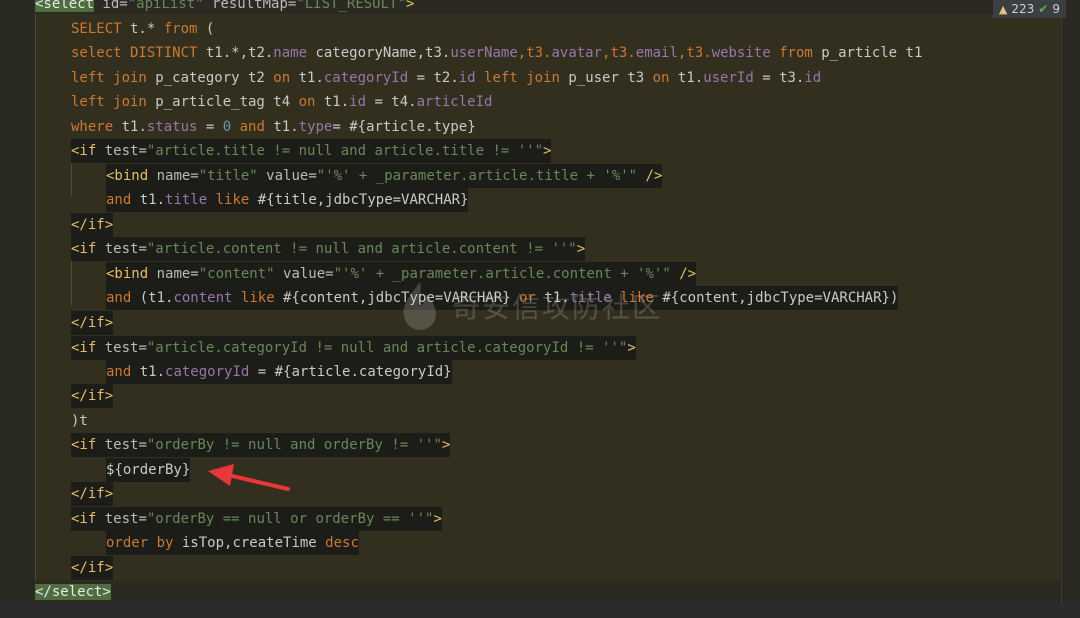  Describe the element at coordinates (1029, 9) in the screenshot. I see `inspection-widget: ▲ 223 ✔ 9` at that location.